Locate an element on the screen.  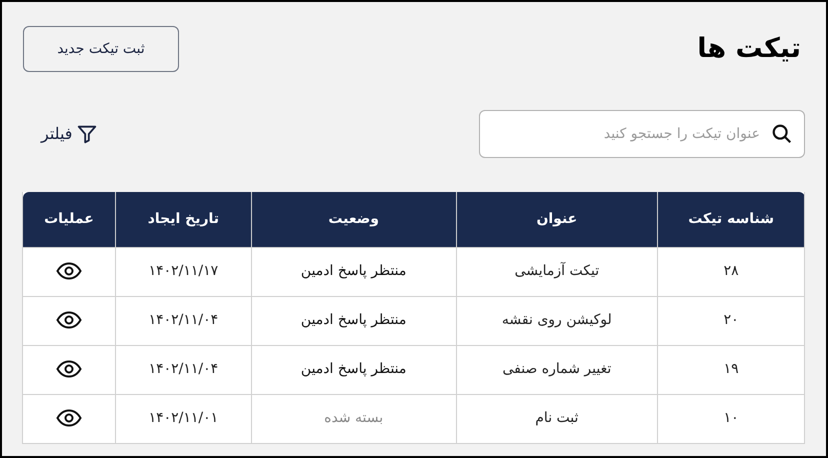
table-cell: تیکت آزمایشی is located at coordinates (557, 271).